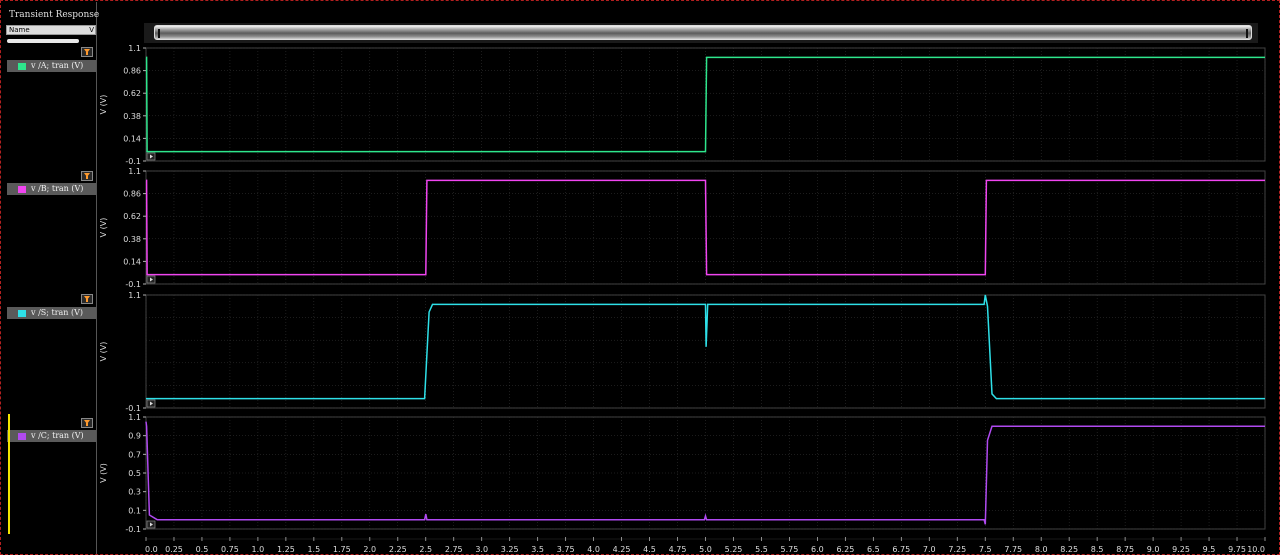 The width and height of the screenshot is (1280, 555). I want to click on x-tick-label: 5.5, so click(761, 549).